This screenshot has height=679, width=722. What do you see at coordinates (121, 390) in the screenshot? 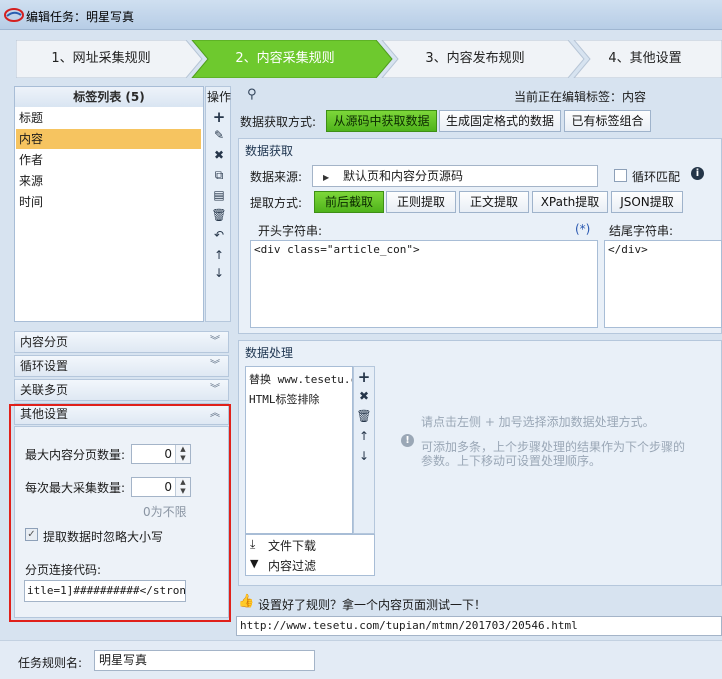
I see `accordion-multi-page: 关联多页 ︾` at bounding box center [121, 390].